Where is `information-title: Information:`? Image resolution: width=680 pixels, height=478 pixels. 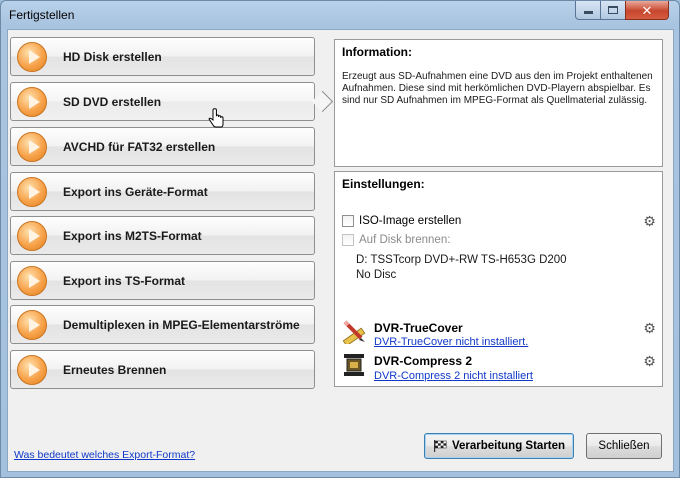 information-title: Information: is located at coordinates (377, 52).